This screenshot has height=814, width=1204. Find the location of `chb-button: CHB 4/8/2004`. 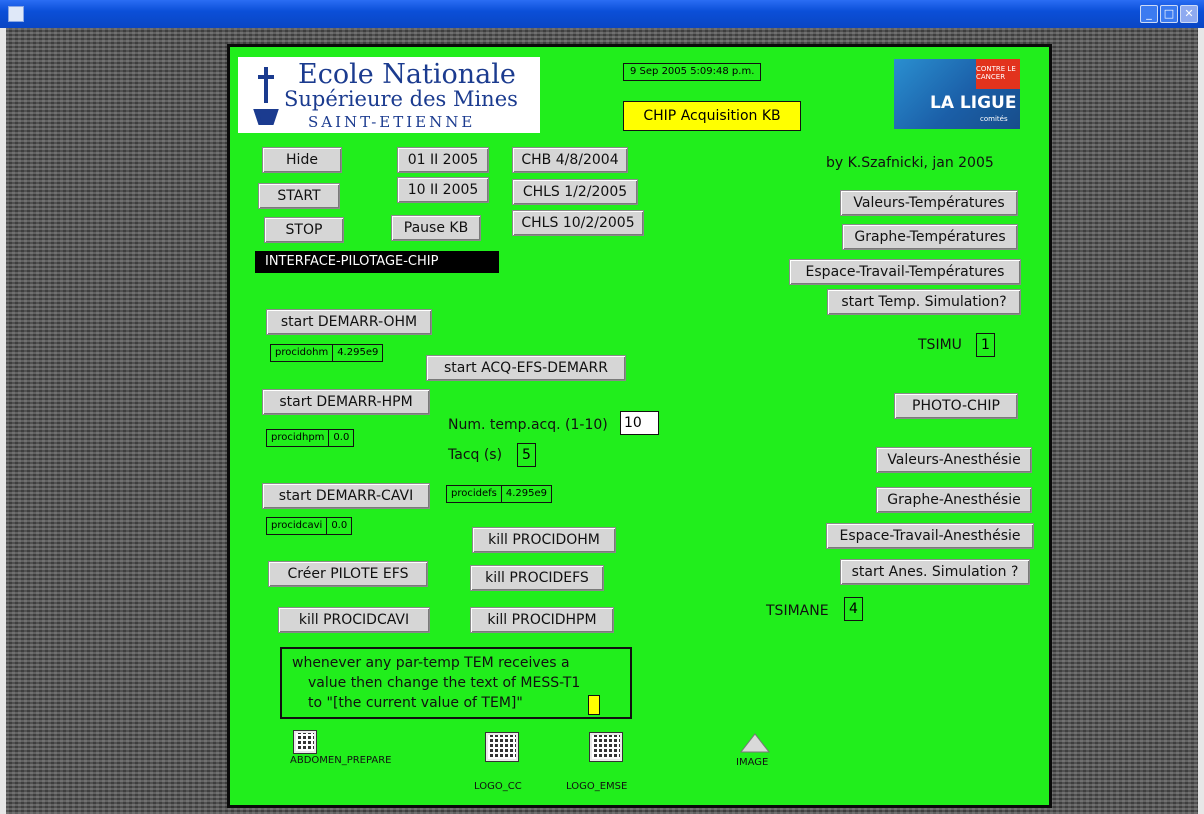

chb-button: CHB 4/8/2004 is located at coordinates (570, 160).